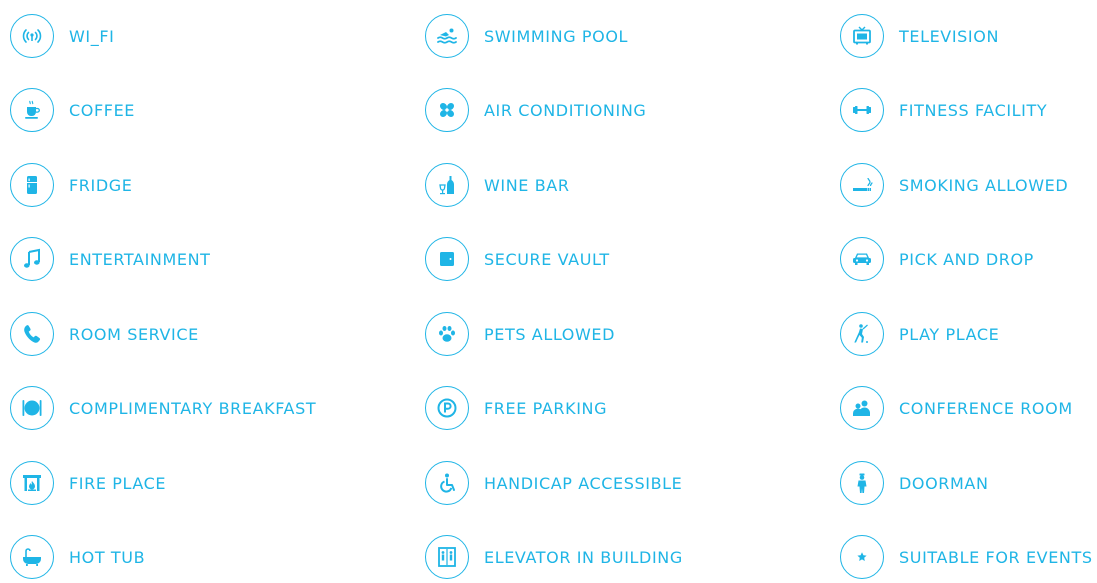 The height and width of the screenshot is (583, 1097). What do you see at coordinates (447, 557) in the screenshot?
I see `elevator-icon` at bounding box center [447, 557].